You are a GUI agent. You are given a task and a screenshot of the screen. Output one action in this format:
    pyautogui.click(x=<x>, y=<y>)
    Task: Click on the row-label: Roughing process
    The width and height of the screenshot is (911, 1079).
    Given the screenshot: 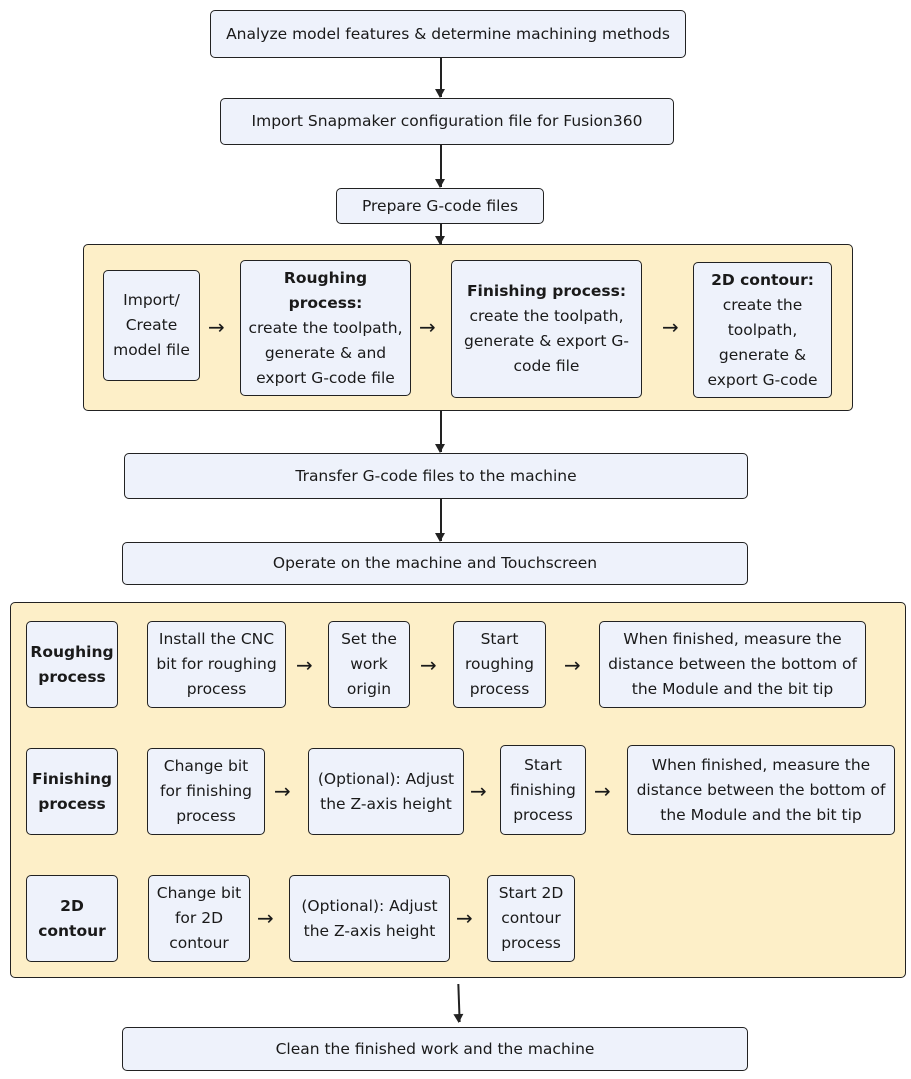 What is the action you would take?
    pyautogui.click(x=72, y=664)
    